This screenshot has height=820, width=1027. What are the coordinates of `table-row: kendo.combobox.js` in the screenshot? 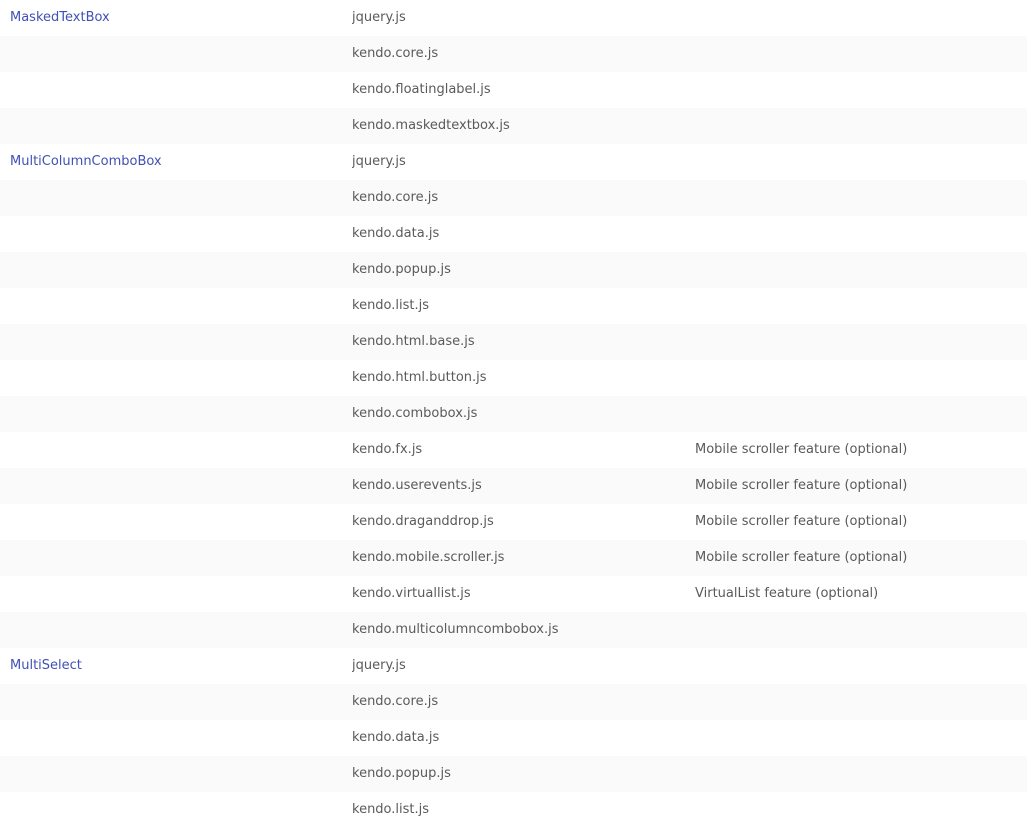 It's located at (513, 414).